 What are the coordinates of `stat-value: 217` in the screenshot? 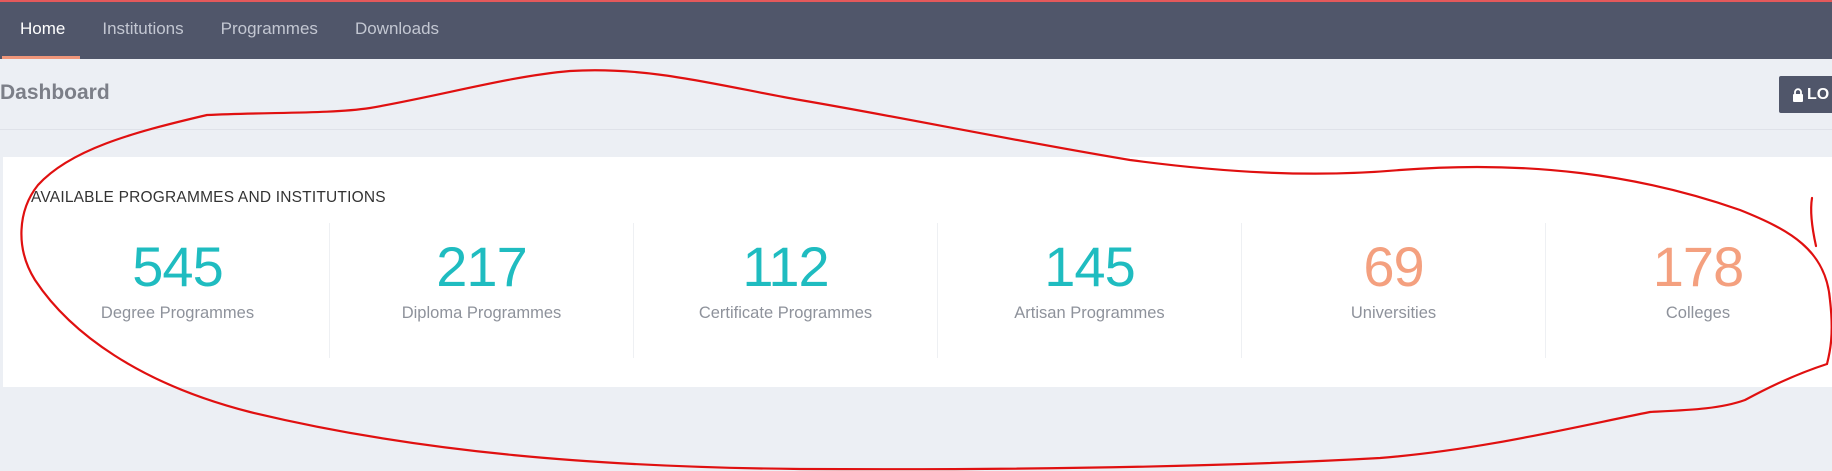 It's located at (481, 266).